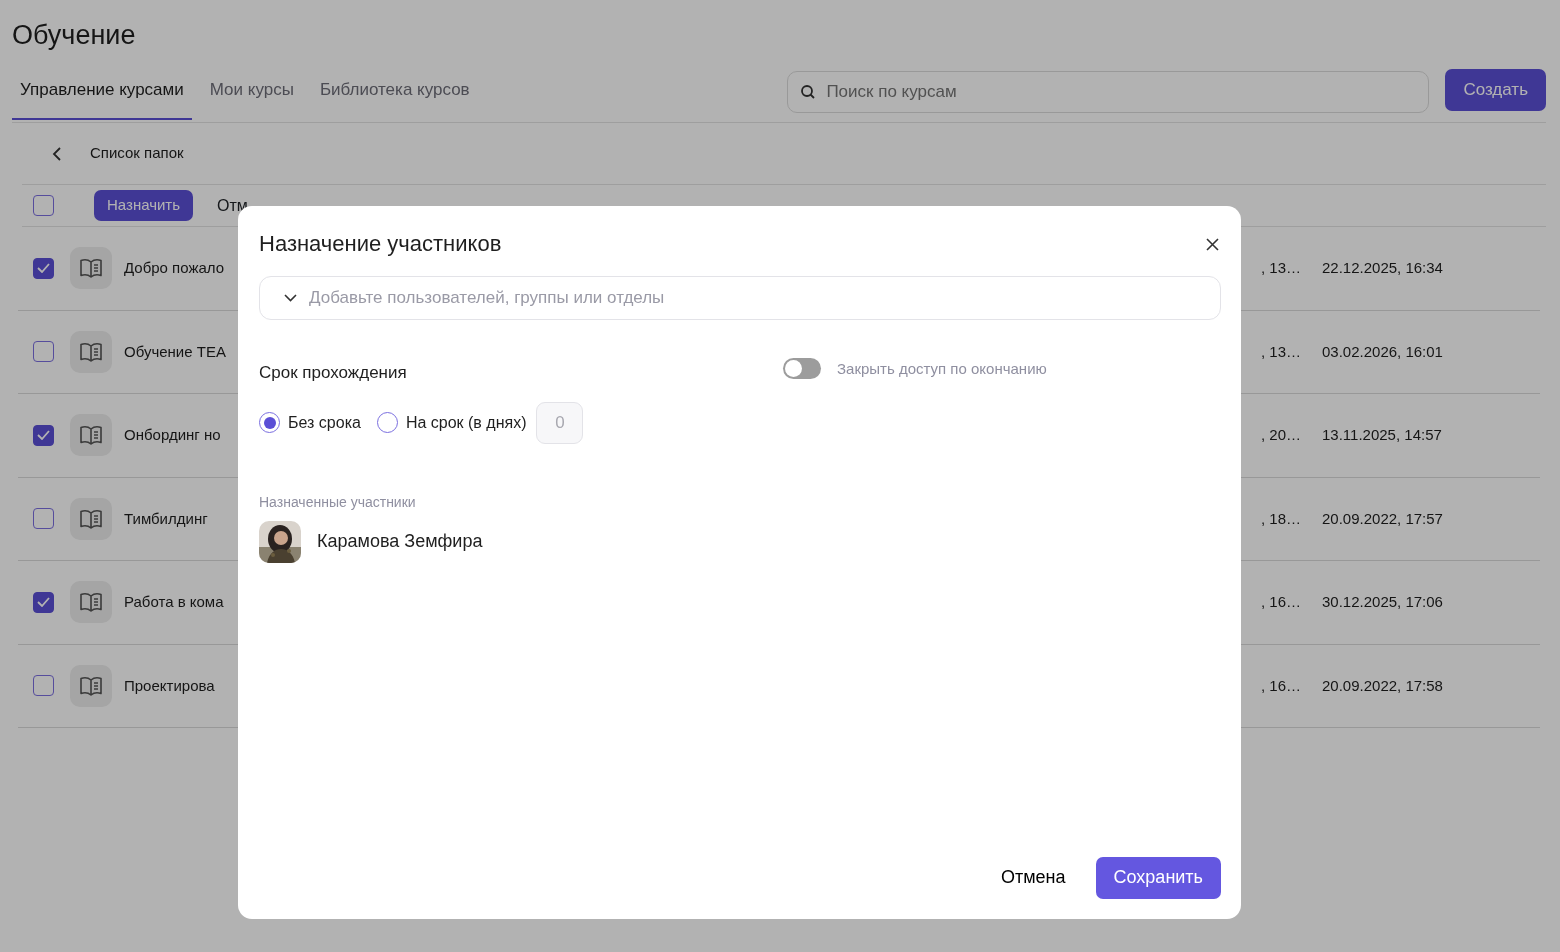 Image resolution: width=1560 pixels, height=952 pixels. Describe the element at coordinates (1382, 268) in the screenshot. I see `date-cell-text: 22.12.2025, 16:34` at that location.